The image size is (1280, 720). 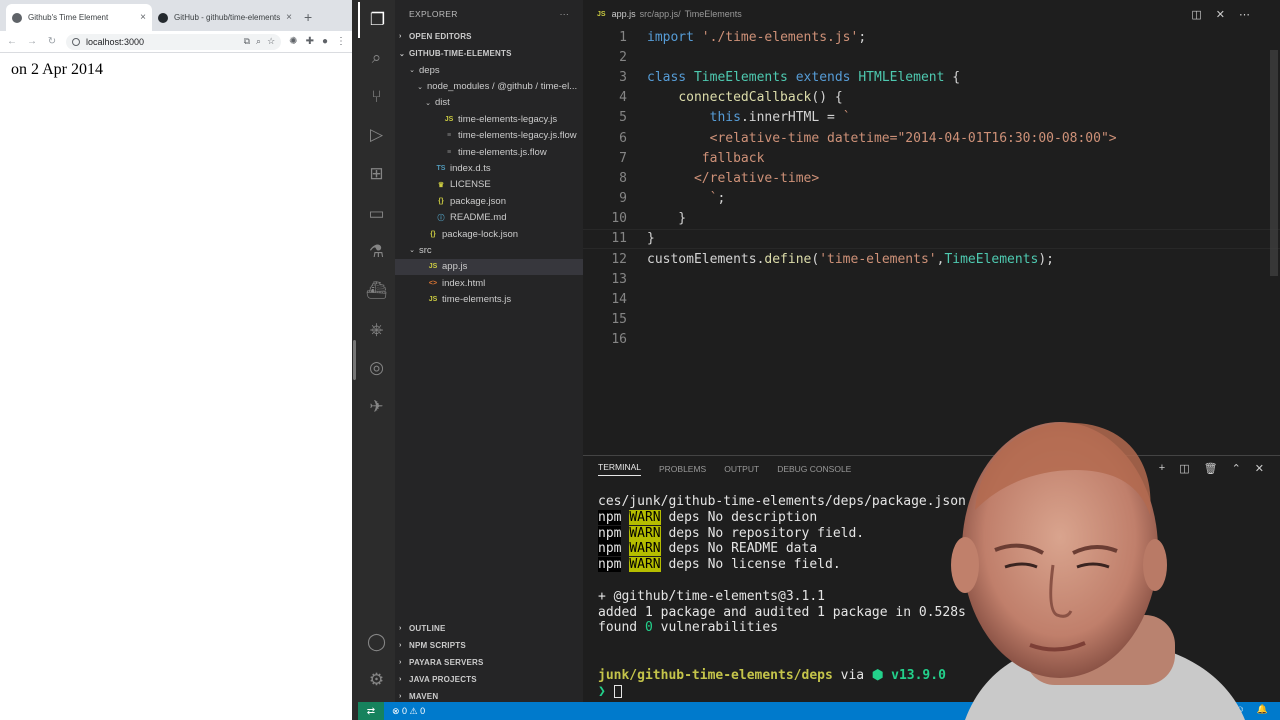 What do you see at coordinates (682, 469) in the screenshot?
I see `tab-problems: PROBLEMS` at bounding box center [682, 469].